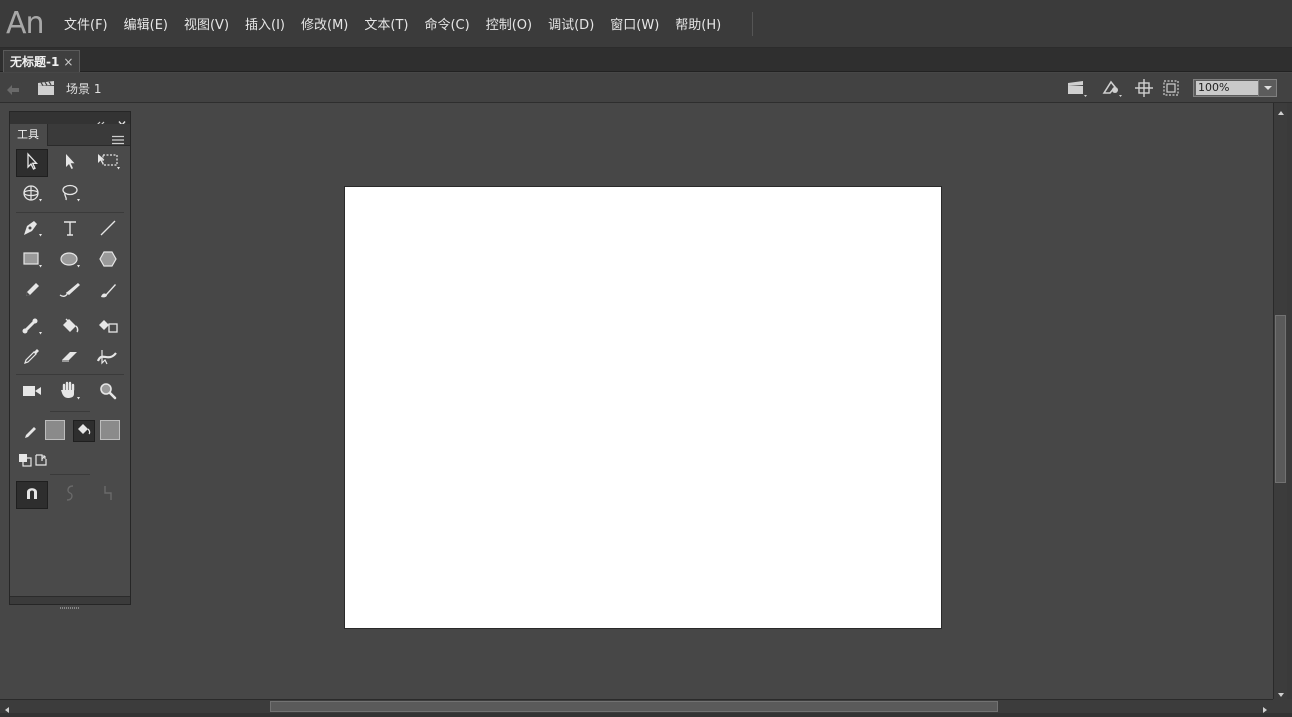 The width and height of the screenshot is (1292, 717). I want to click on clip-to-stage-icon, so click(1172, 88).